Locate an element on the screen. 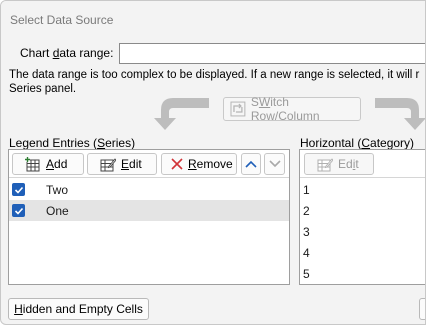 This screenshot has height=325, width=426. add-series-label: Add is located at coordinates (57, 164).